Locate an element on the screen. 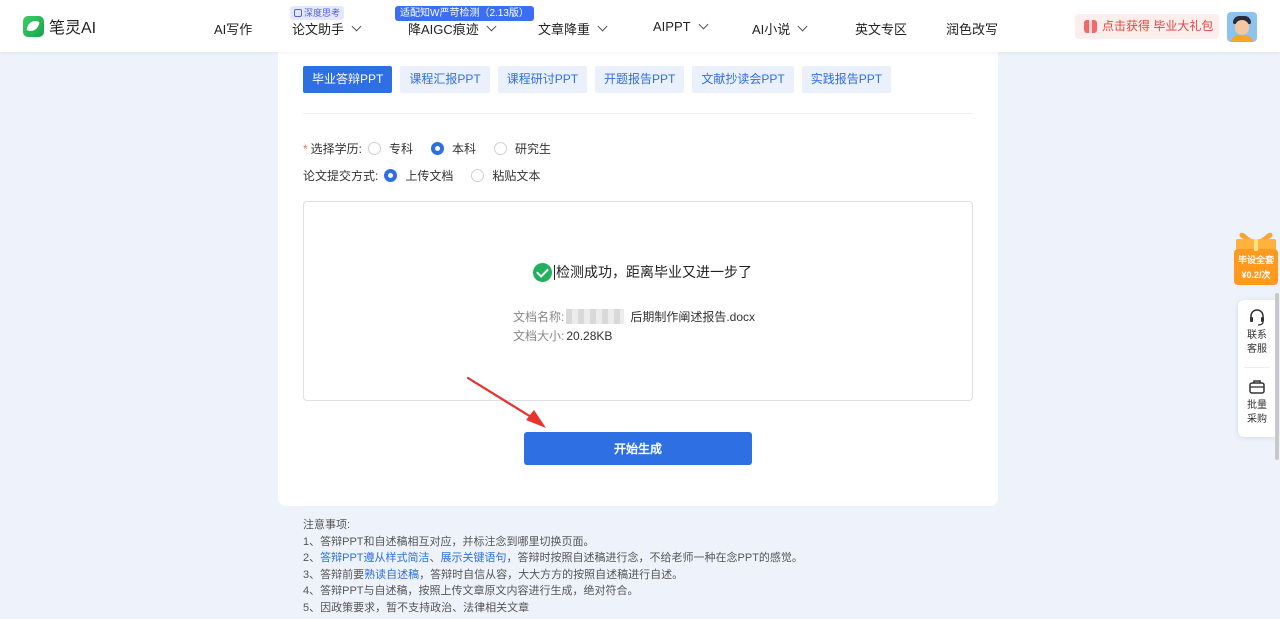 This screenshot has width=1280, height=619. side-panel: 联系客服 批量采购 is located at coordinates (1257, 368).